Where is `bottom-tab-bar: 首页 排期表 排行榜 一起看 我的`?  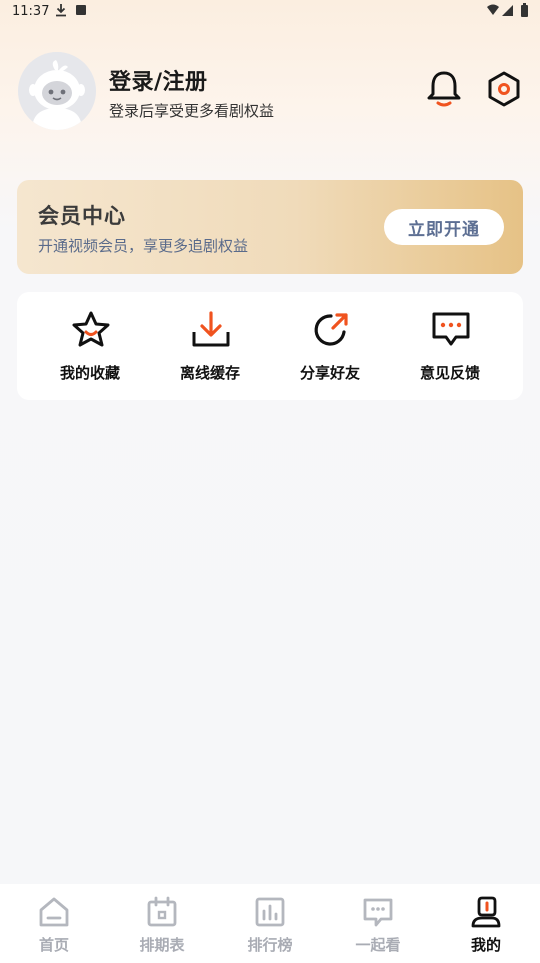
bottom-tab-bar: 首页 排期表 排行榜 一起看 我的 is located at coordinates (270, 923).